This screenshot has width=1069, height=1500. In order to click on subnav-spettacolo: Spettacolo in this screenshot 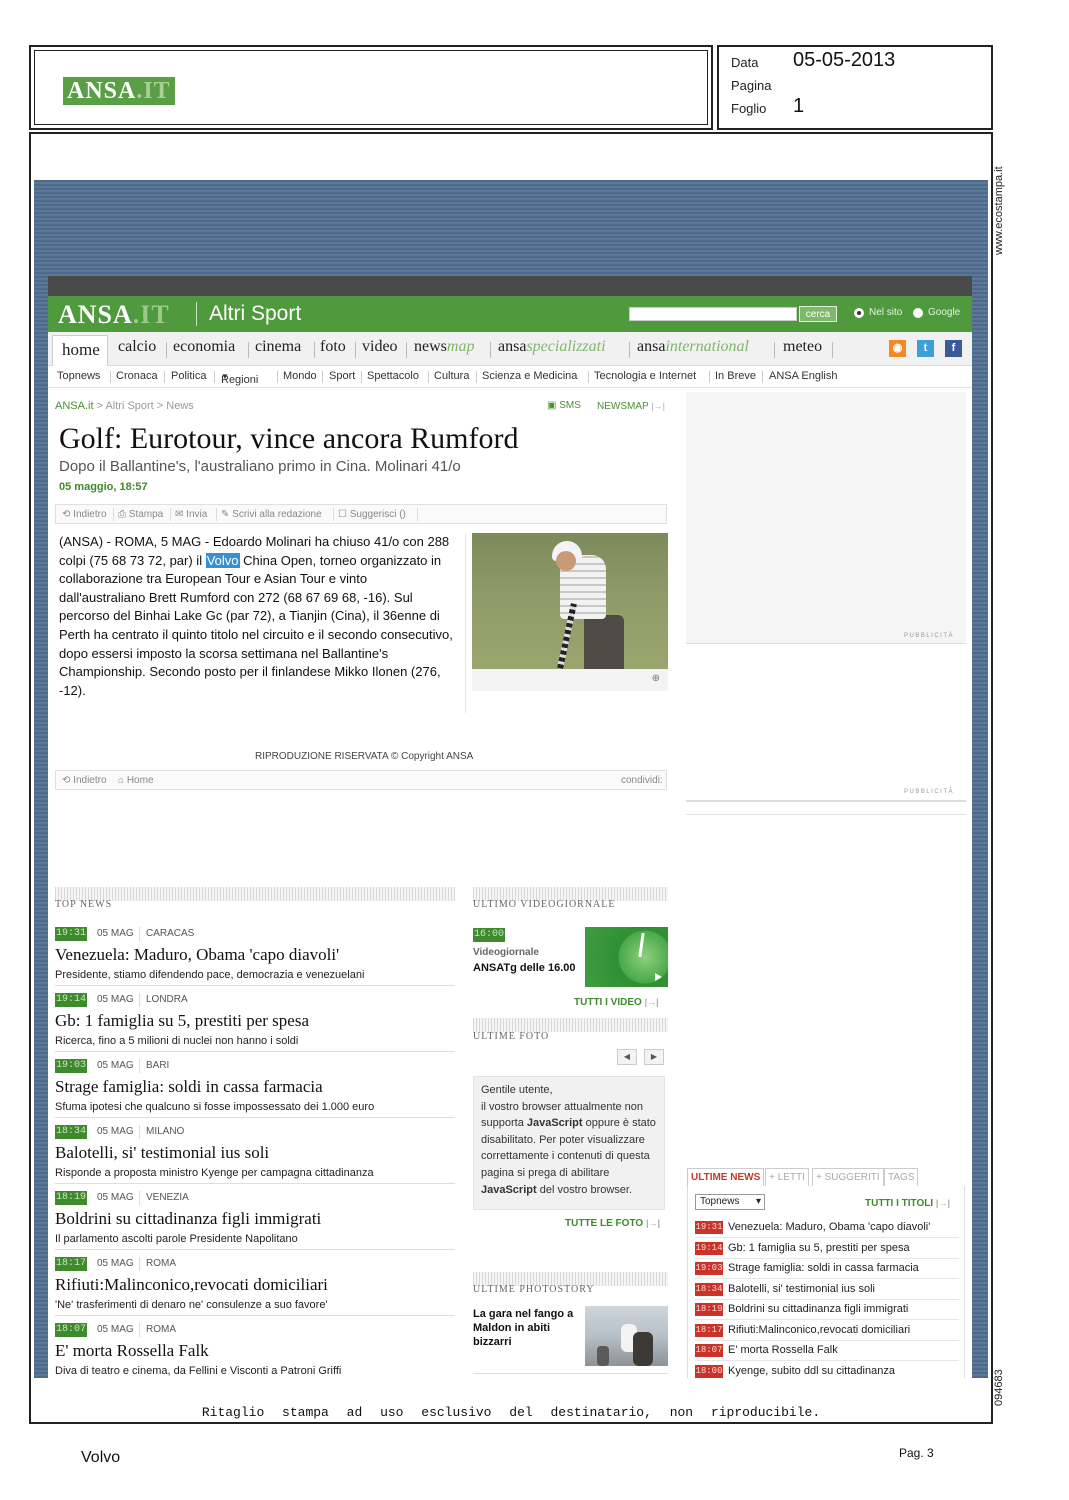, I will do `click(393, 376)`.